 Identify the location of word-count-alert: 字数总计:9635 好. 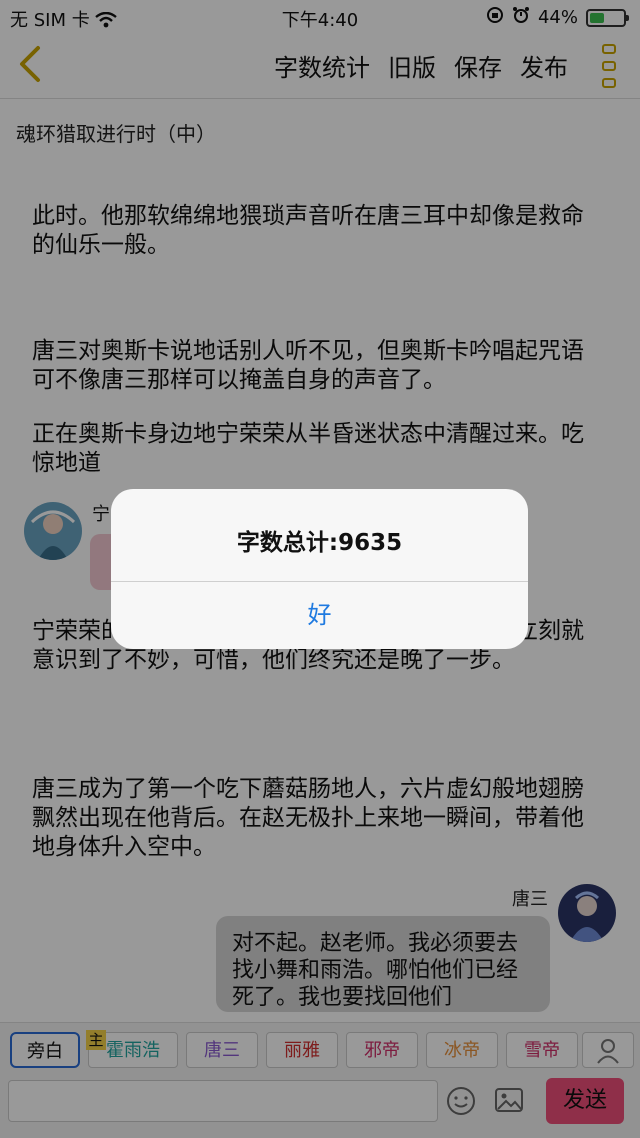
(319, 569).